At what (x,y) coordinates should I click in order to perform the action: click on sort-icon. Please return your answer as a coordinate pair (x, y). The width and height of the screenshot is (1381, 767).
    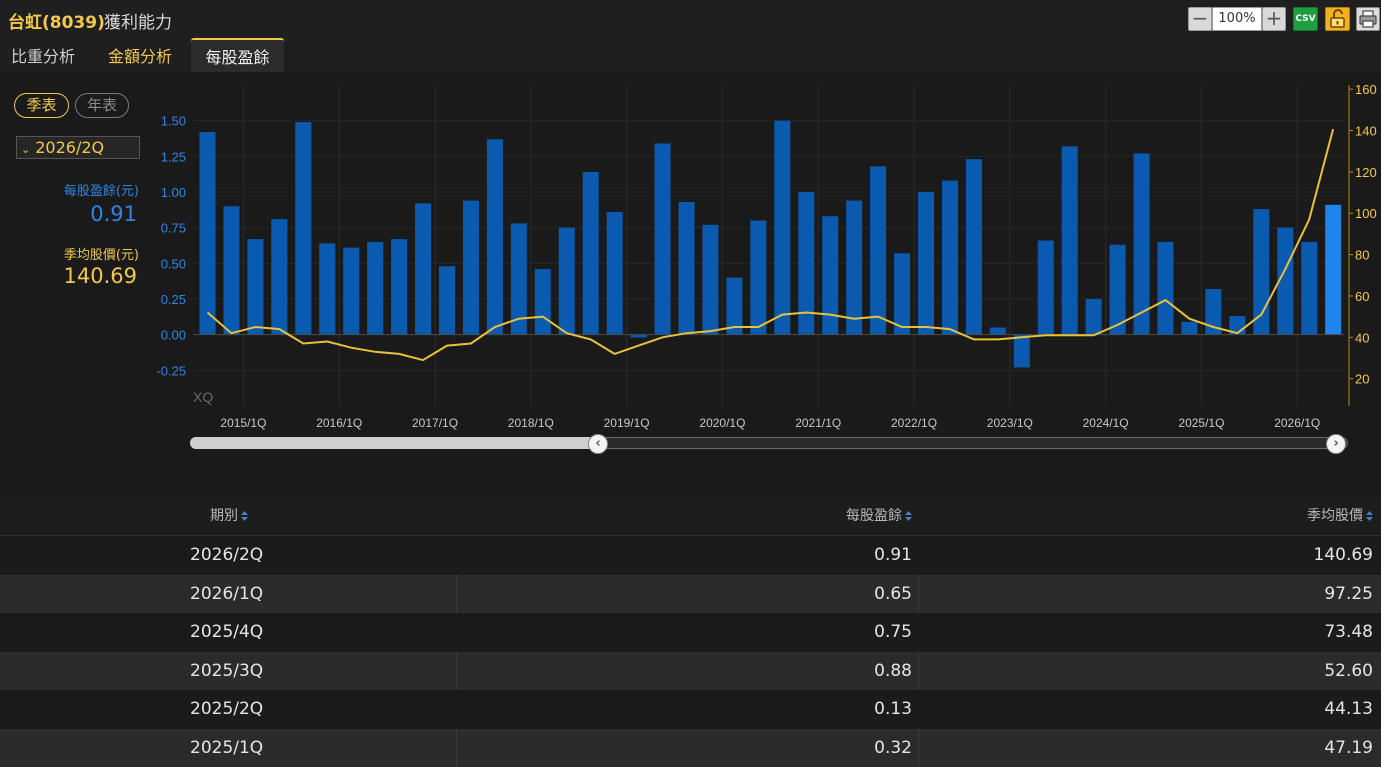
    Looking at the image, I should click on (244, 516).